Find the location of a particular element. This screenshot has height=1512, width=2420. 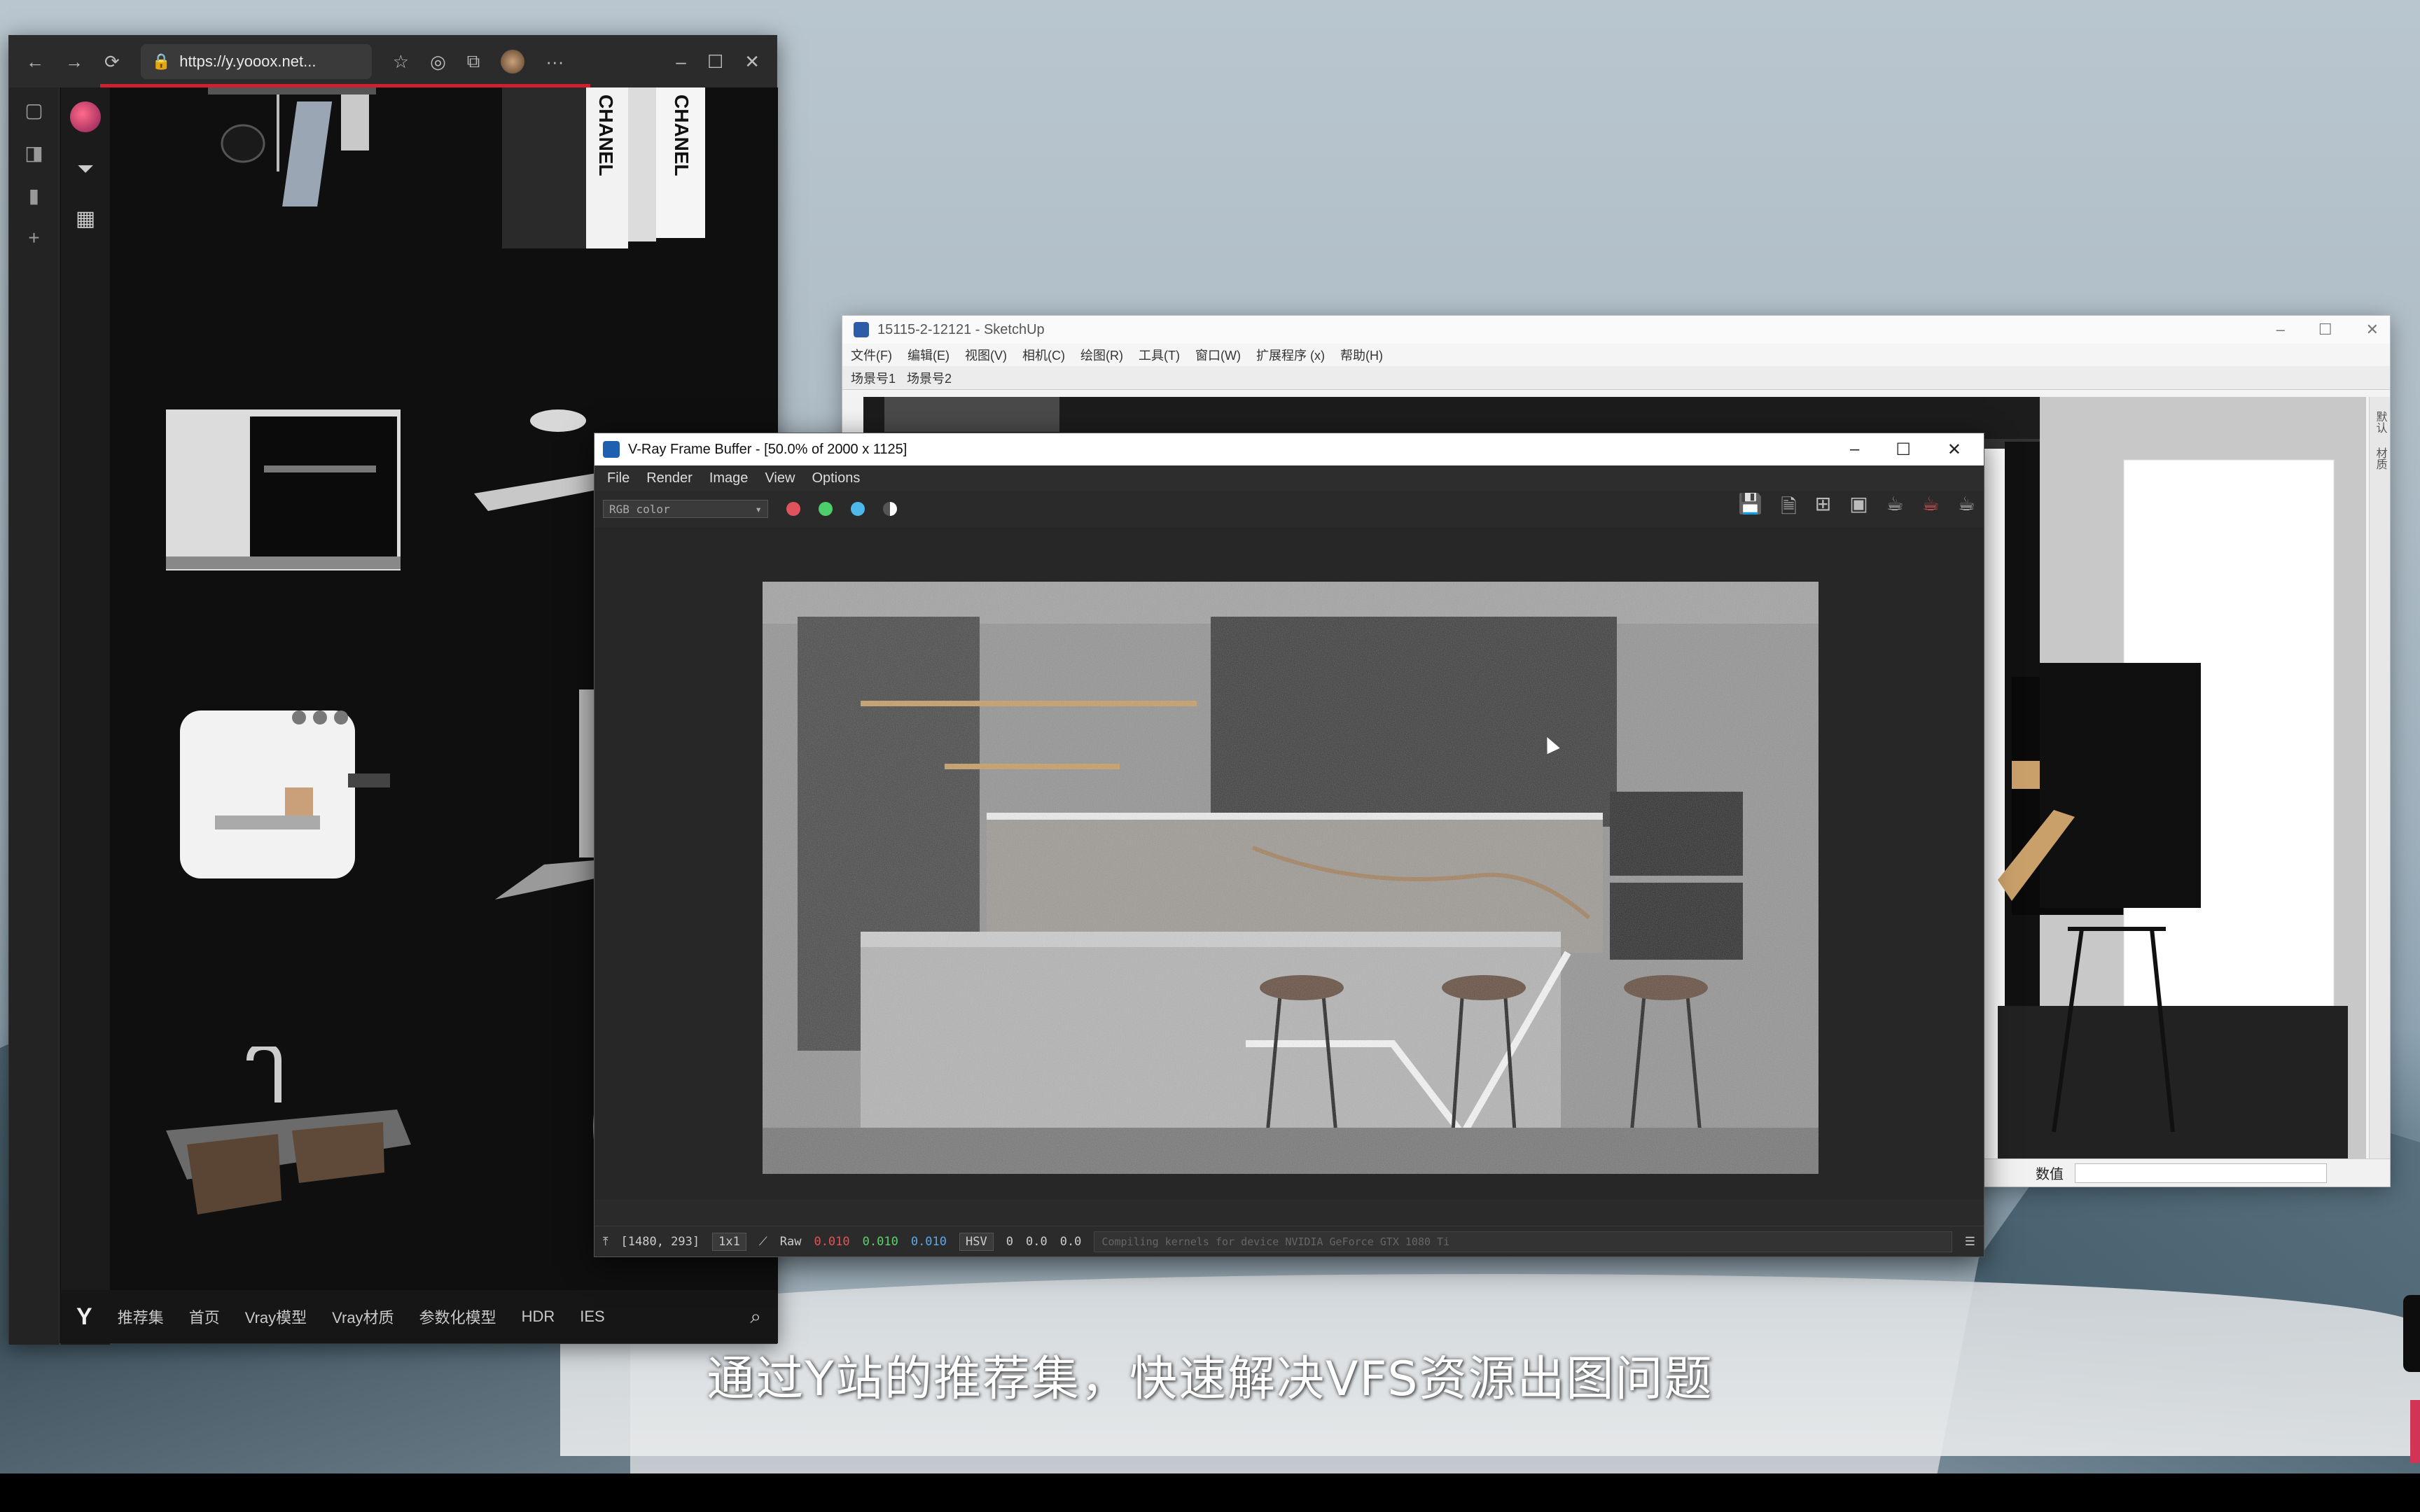

lock-icon: 🔒 is located at coordinates (161, 61).